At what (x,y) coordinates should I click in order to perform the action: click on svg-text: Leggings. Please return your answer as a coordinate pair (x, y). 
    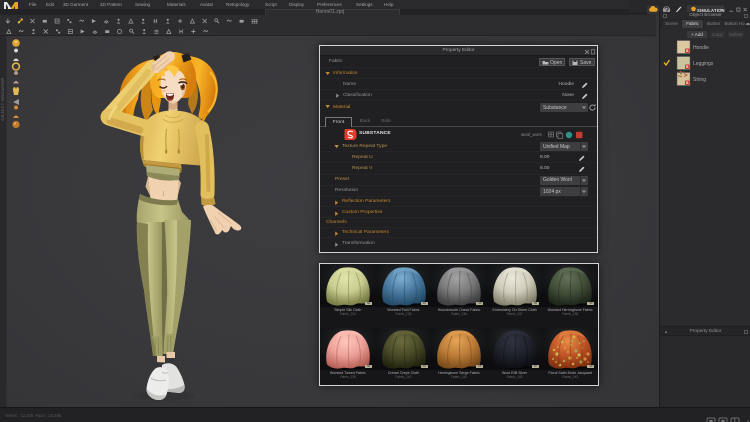
    Looking at the image, I should click on (703, 64).